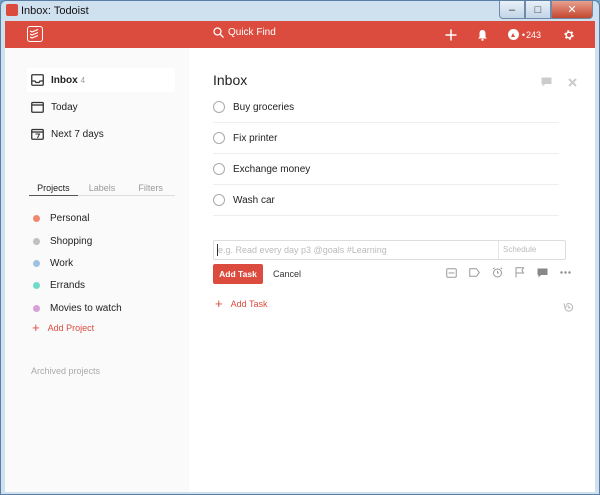 The height and width of the screenshot is (495, 600). Describe the element at coordinates (386, 138) in the screenshot. I see `task-item: Fix printer` at that location.